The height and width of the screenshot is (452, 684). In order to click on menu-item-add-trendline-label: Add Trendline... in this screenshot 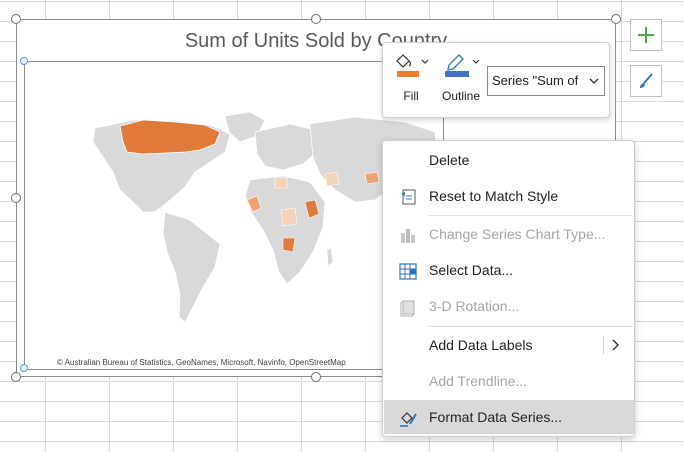, I will do `click(478, 381)`.